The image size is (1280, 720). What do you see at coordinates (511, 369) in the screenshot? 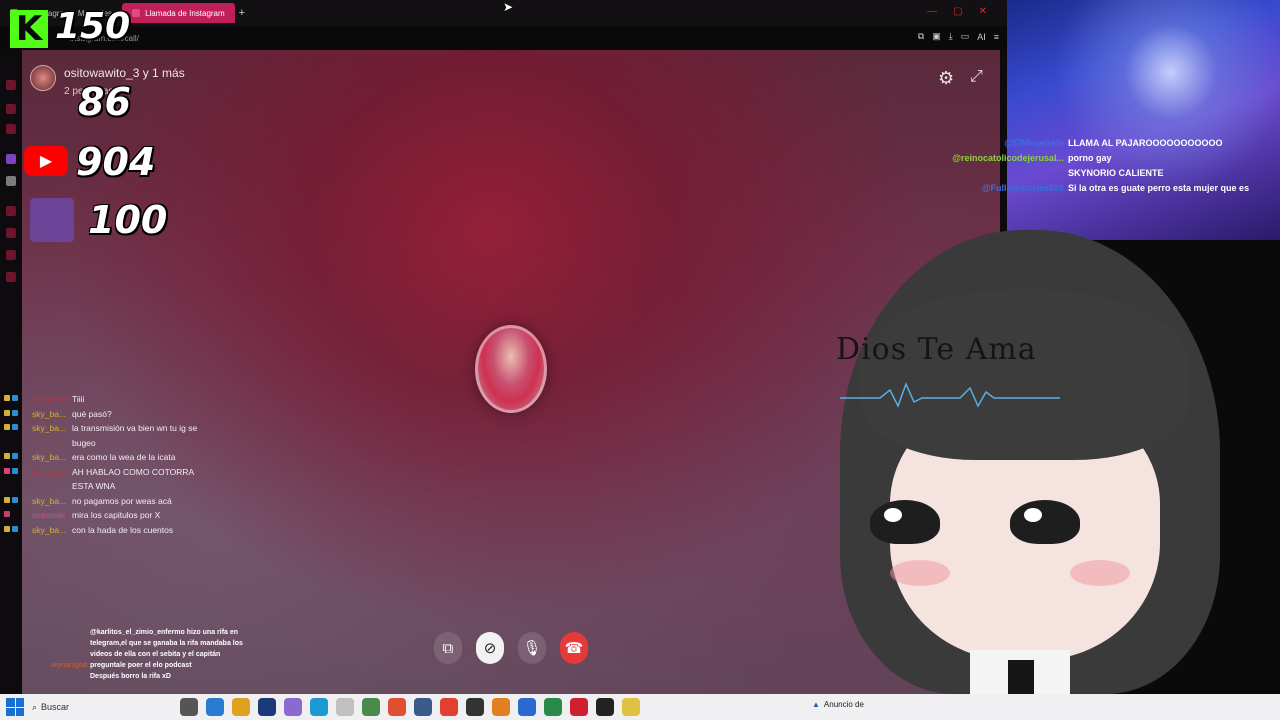
I see `callee-avatar` at bounding box center [511, 369].